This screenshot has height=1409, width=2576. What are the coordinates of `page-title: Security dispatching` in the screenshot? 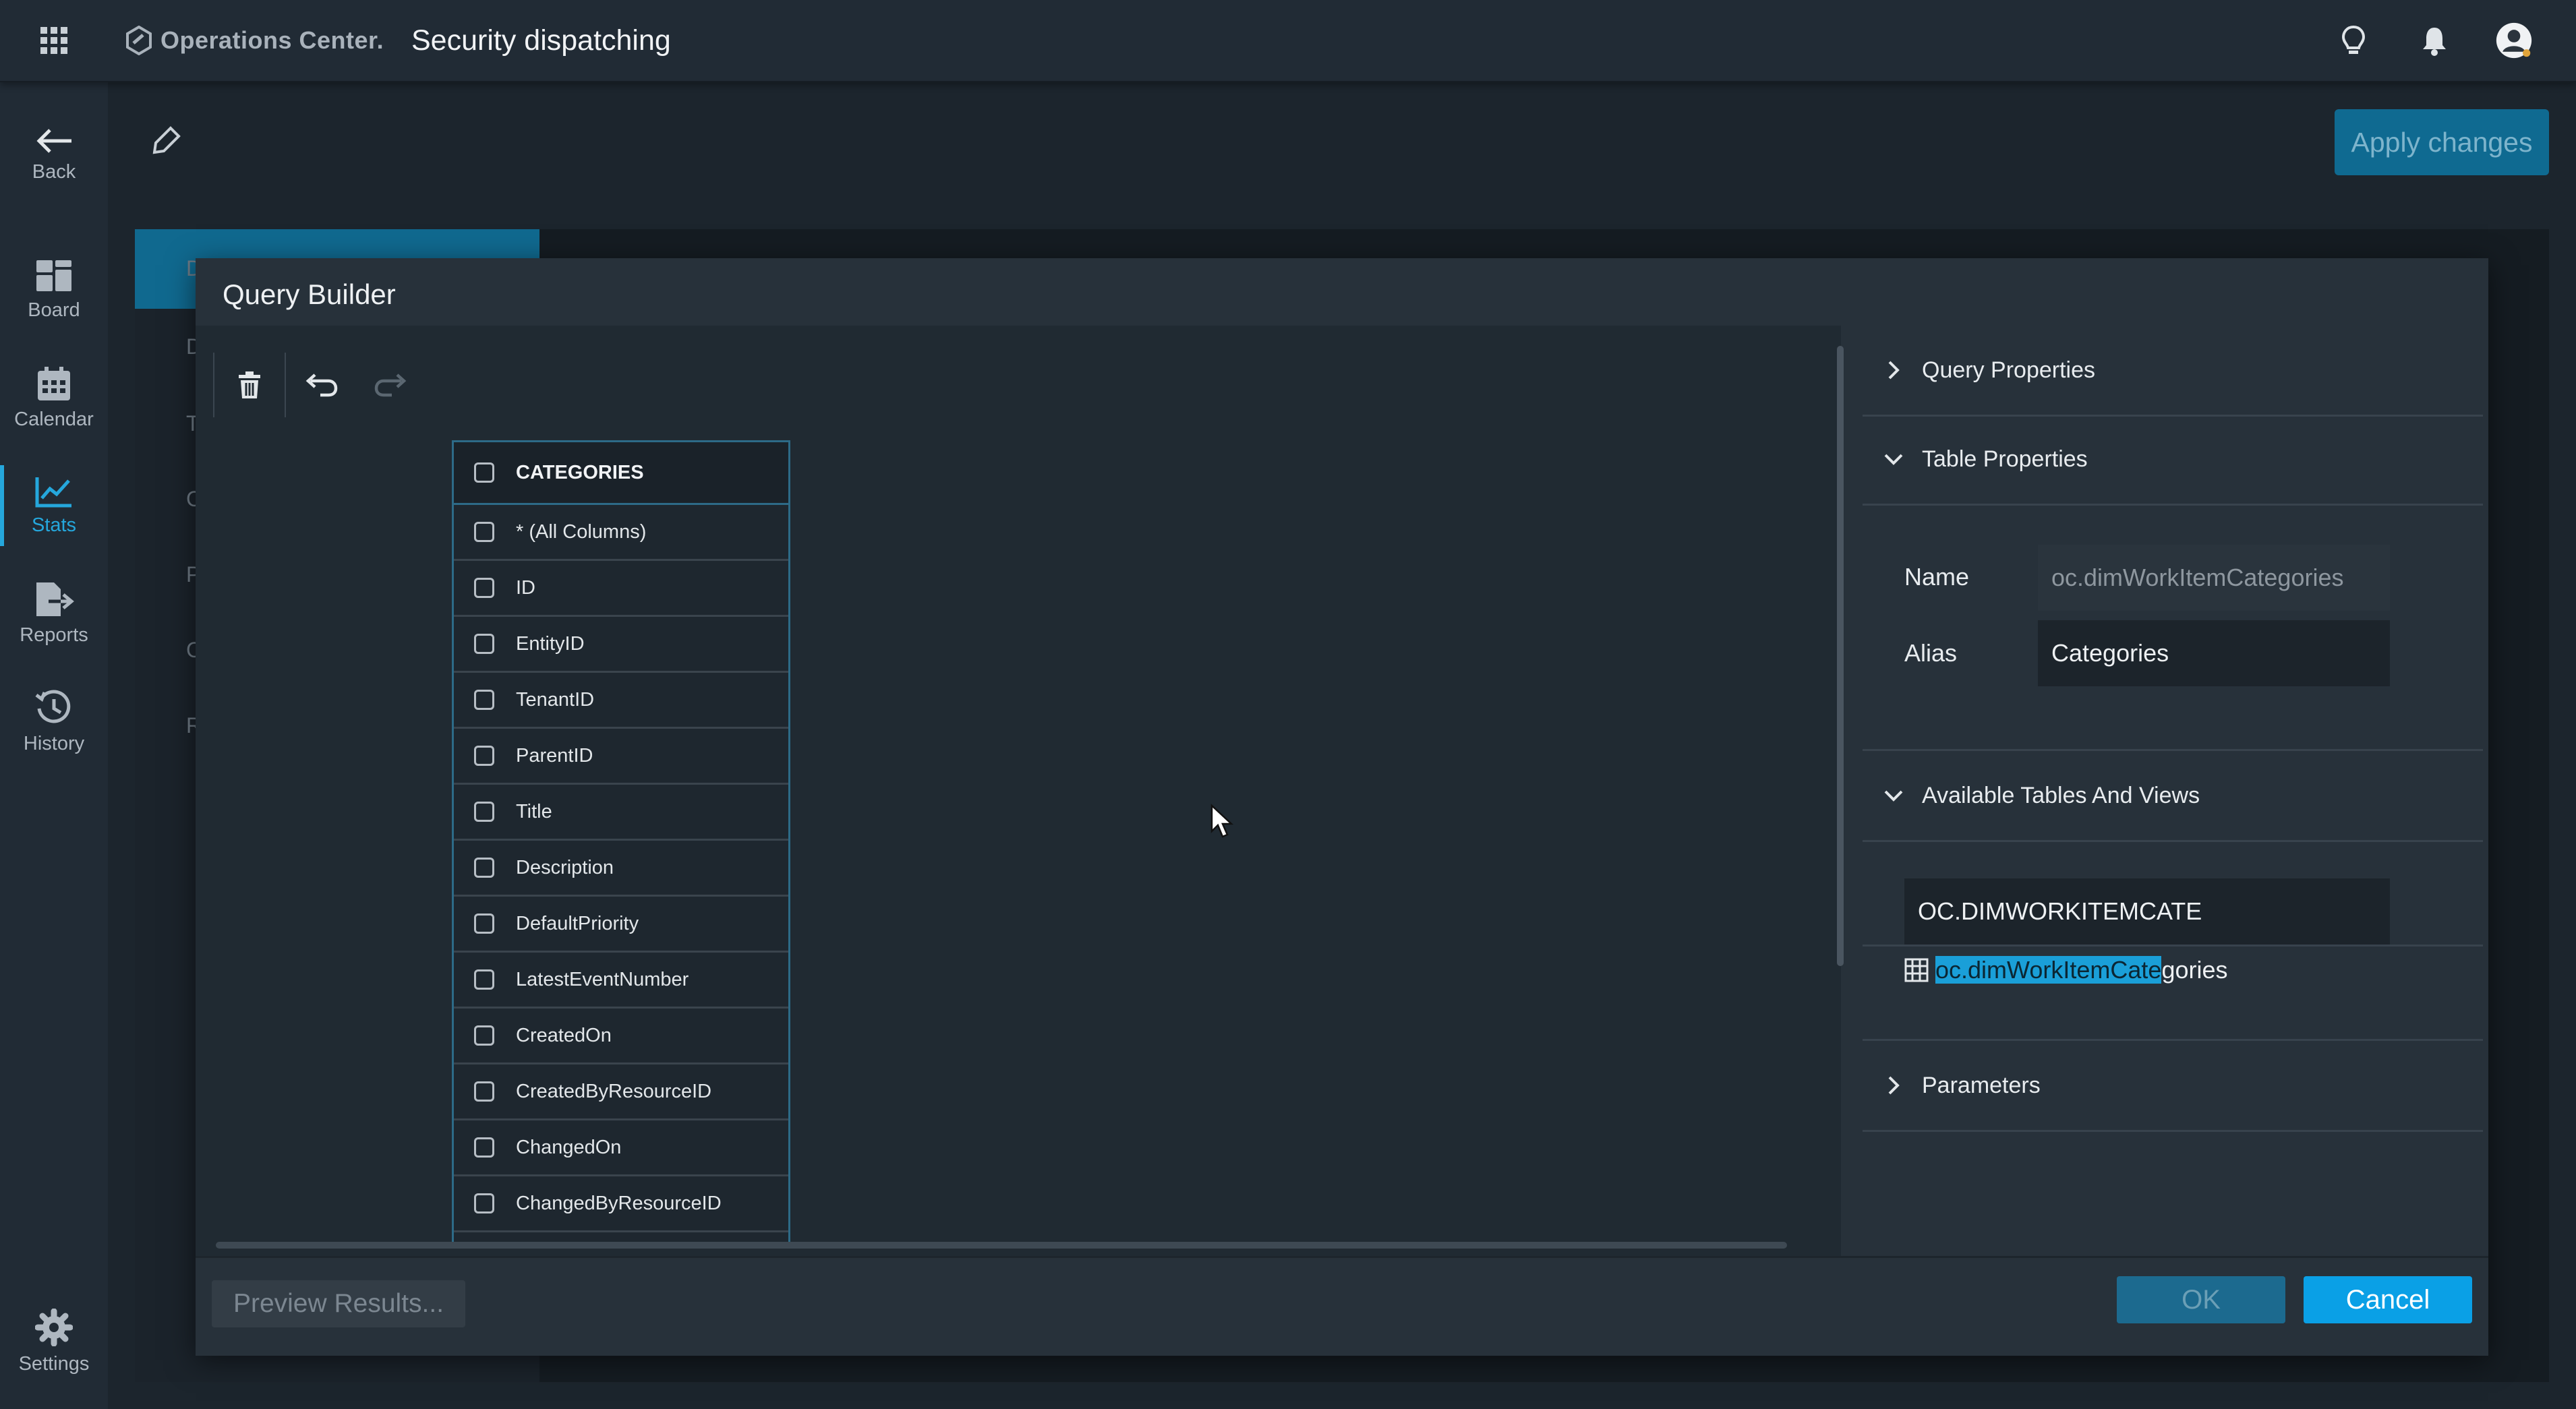 It's located at (541, 40).